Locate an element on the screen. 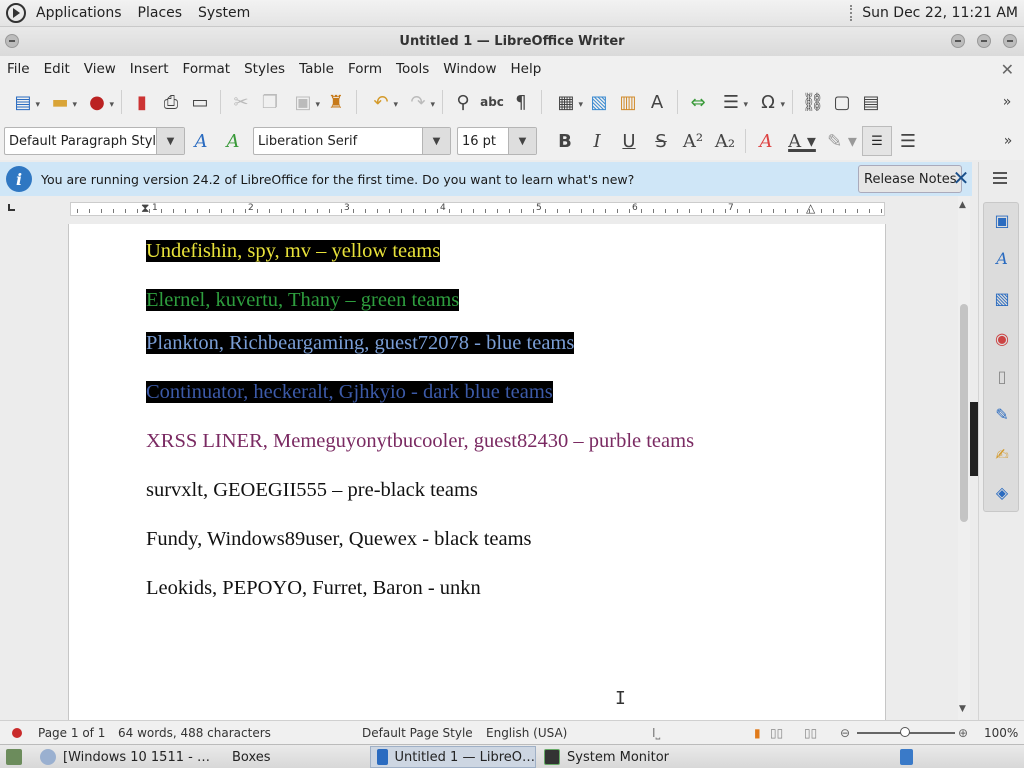  subscript-icon: A₂ is located at coordinates (725, 141).